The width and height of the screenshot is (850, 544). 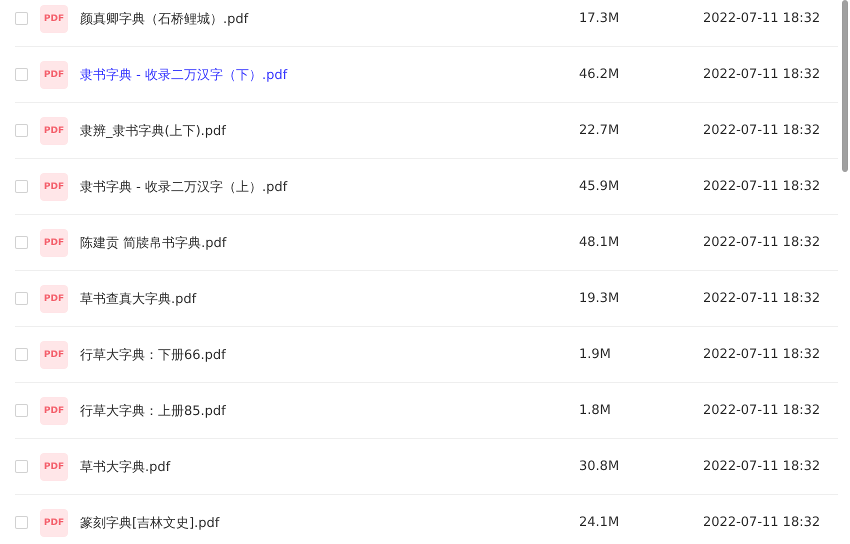 What do you see at coordinates (329, 523) in the screenshot?
I see `file-name: 篆刻字典[吉林文史].pdf` at bounding box center [329, 523].